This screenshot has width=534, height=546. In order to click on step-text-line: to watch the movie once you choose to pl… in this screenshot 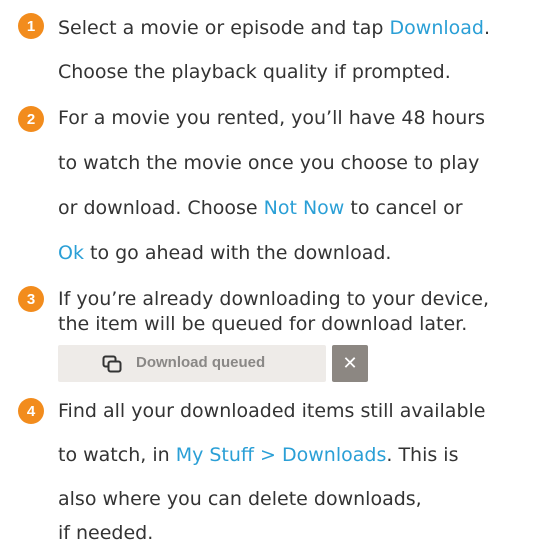, I will do `click(269, 163)`.